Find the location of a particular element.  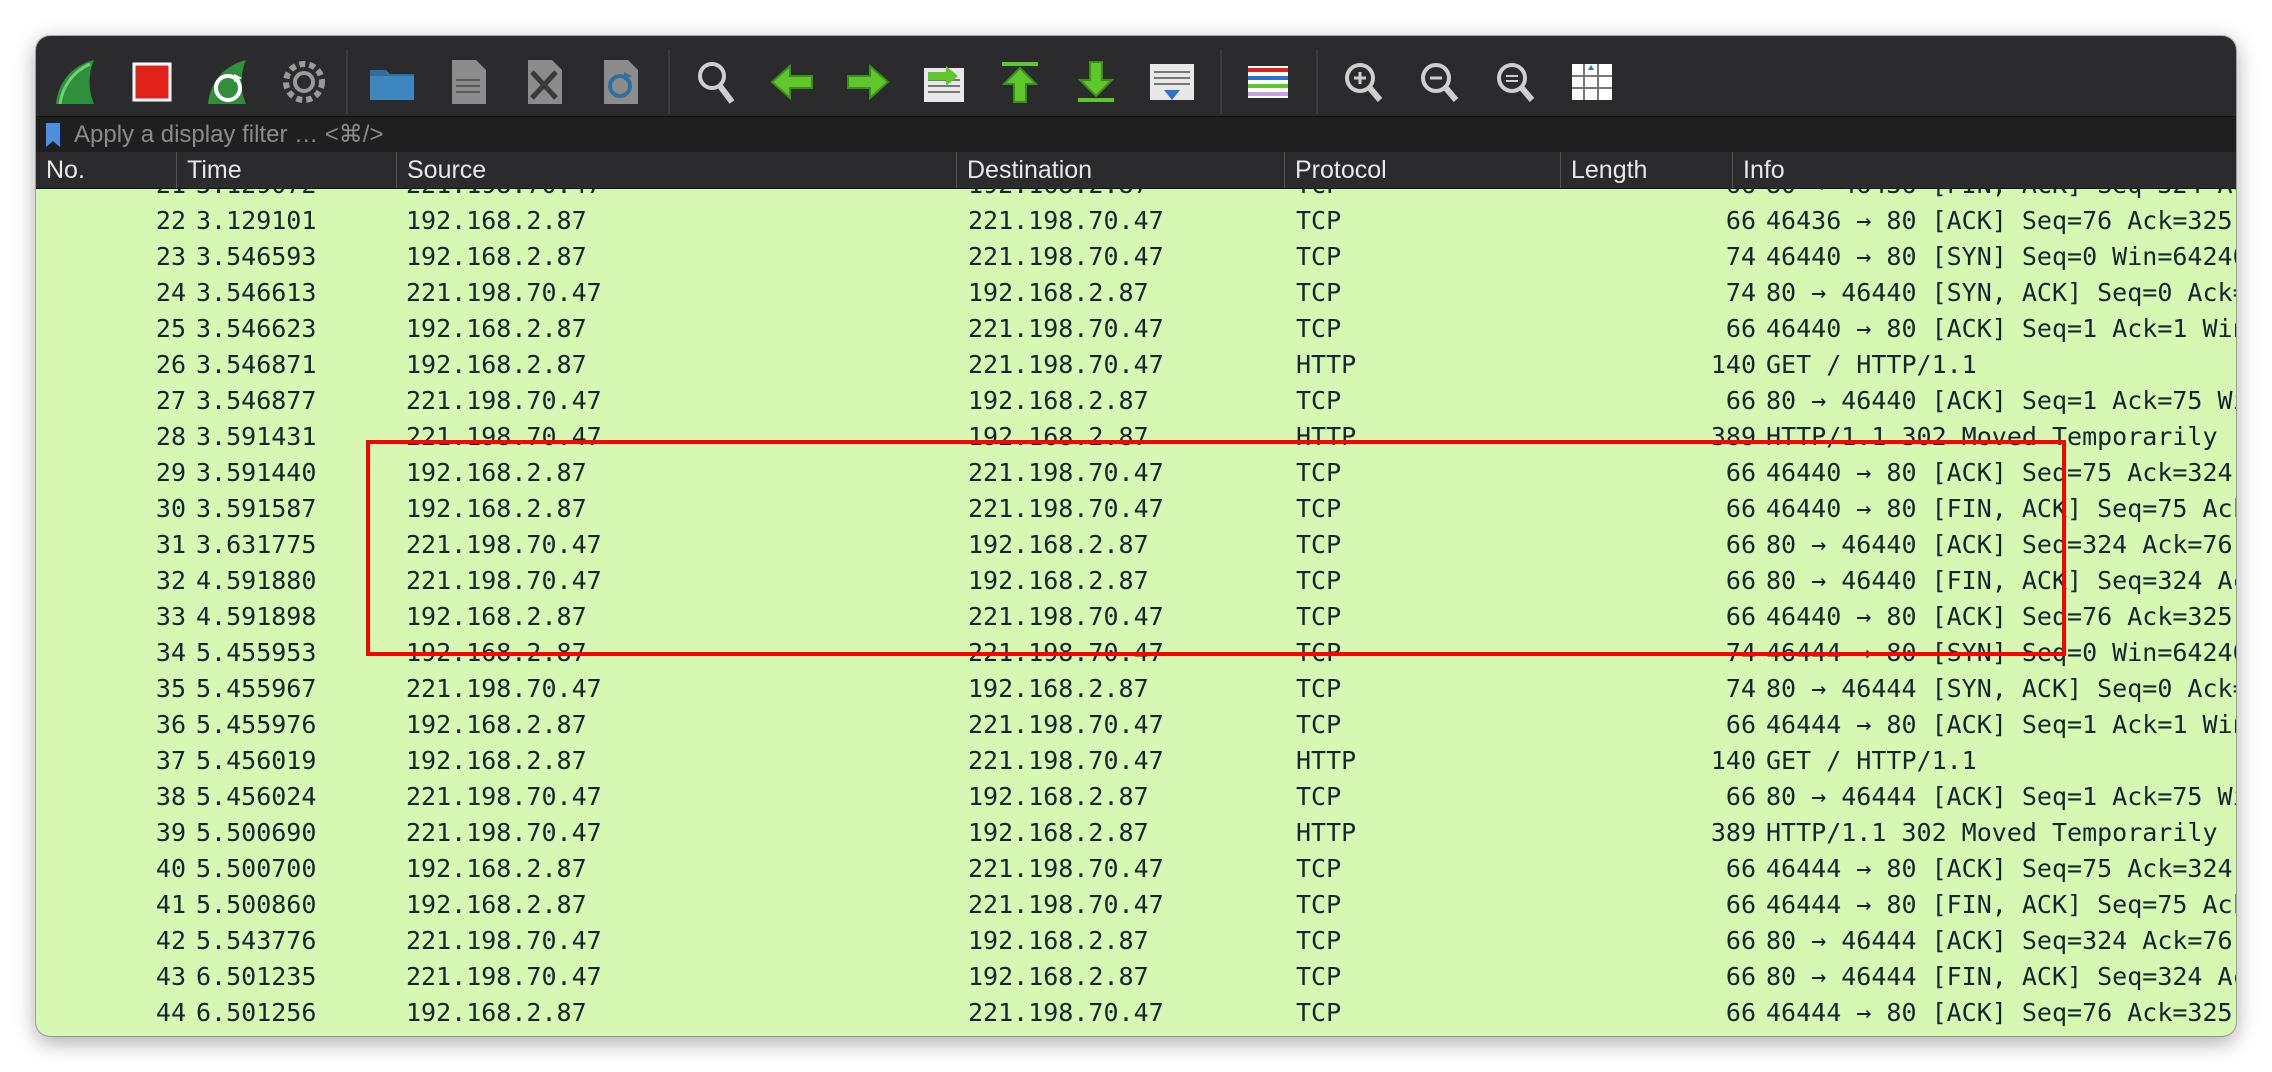

packet-time: 4.591898 is located at coordinates (256, 616).